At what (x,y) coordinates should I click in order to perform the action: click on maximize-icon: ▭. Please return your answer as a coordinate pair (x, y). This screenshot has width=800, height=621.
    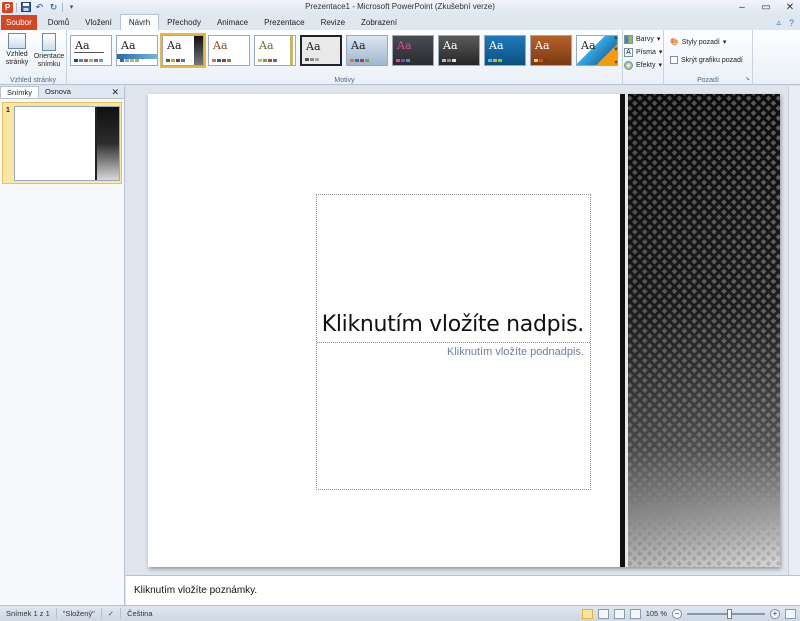
    Looking at the image, I should click on (766, 7).